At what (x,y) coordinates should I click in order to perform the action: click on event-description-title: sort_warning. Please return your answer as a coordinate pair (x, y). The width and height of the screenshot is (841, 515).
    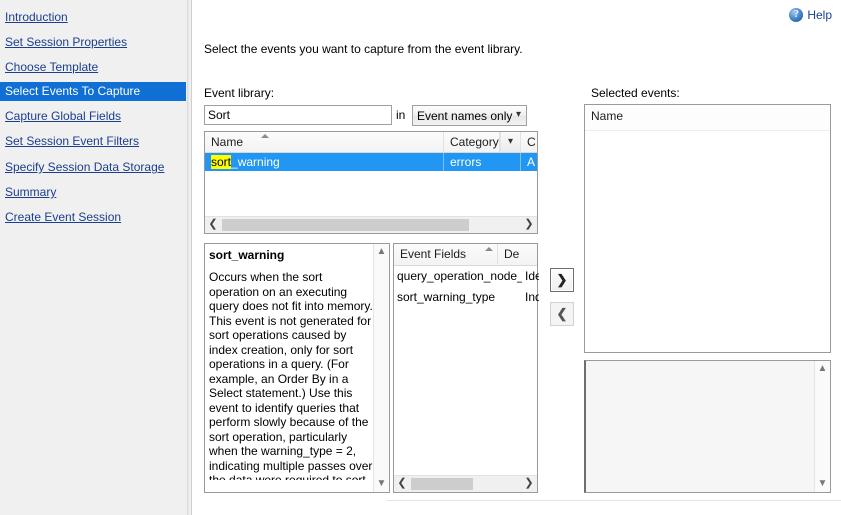
    Looking at the image, I should click on (247, 255).